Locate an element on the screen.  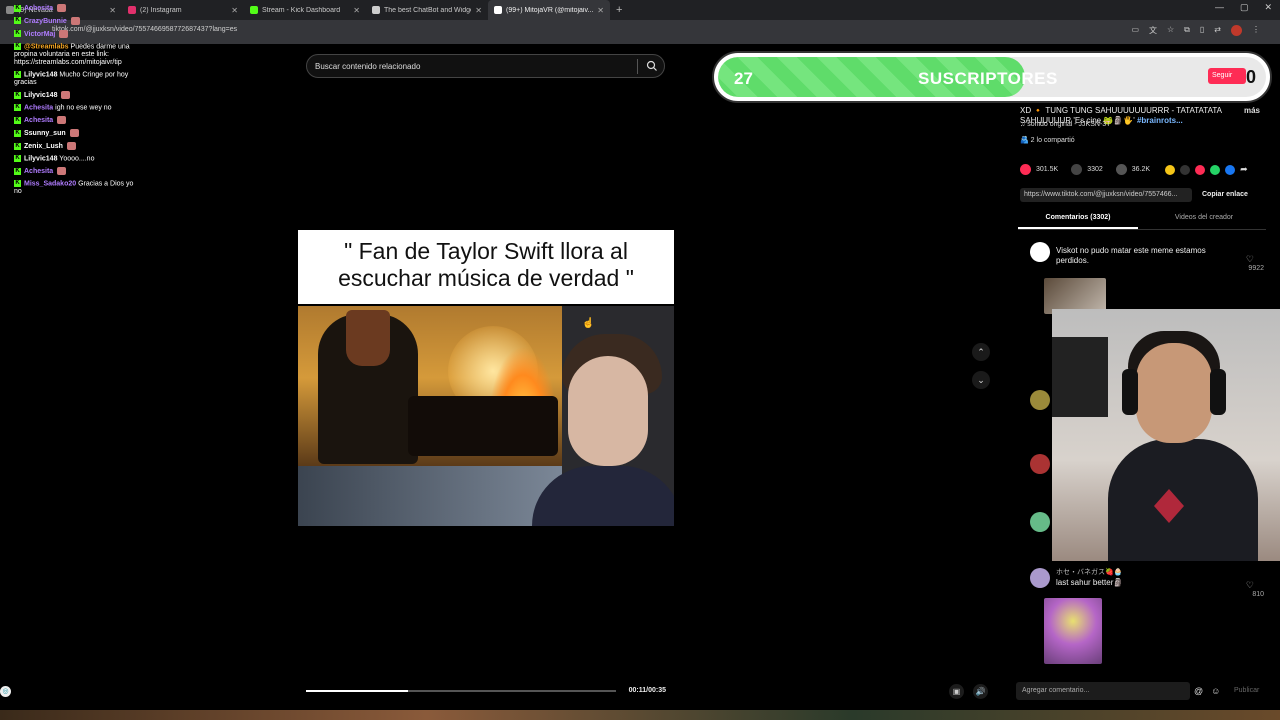
next-video-chevron-down-icon: ⌄ is located at coordinates (981, 380).